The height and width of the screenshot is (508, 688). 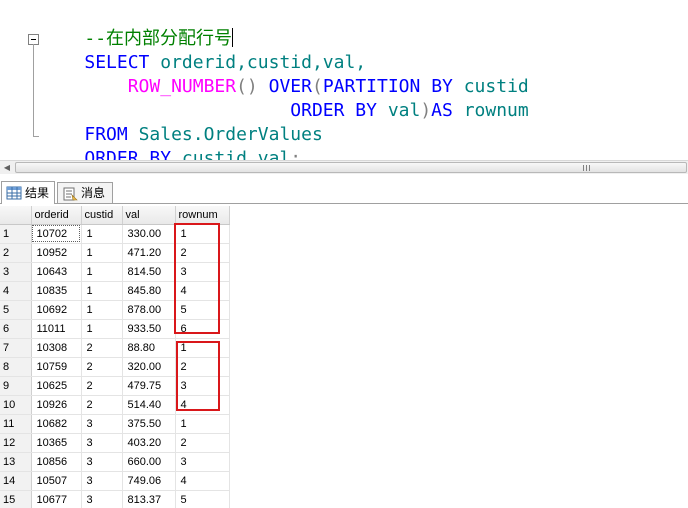 What do you see at coordinates (16, 215) in the screenshot?
I see `grid-corner-cell` at bounding box center [16, 215].